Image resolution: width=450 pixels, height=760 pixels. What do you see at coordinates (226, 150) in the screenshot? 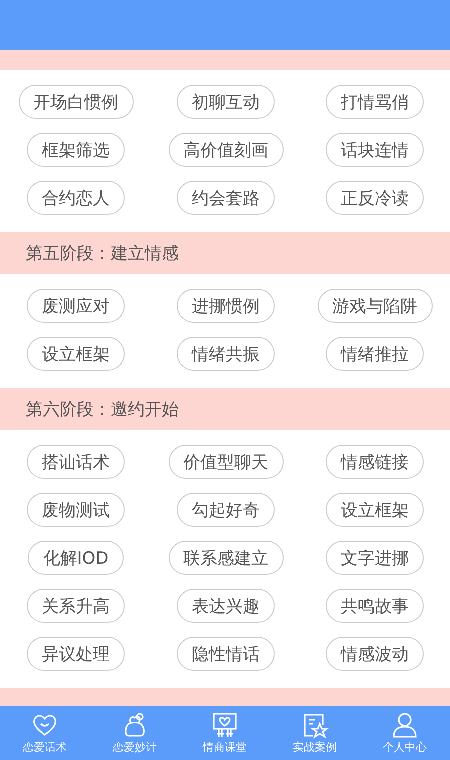
I see `topic-chip: 高价值刻画` at bounding box center [226, 150].